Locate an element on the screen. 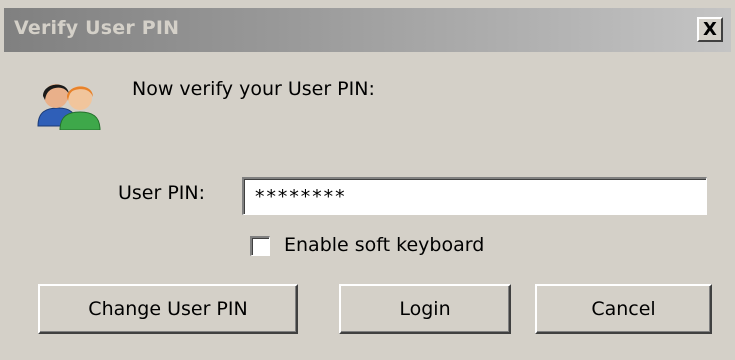 This screenshot has height=360, width=735. window-title: Verify User PIN is located at coordinates (97, 28).